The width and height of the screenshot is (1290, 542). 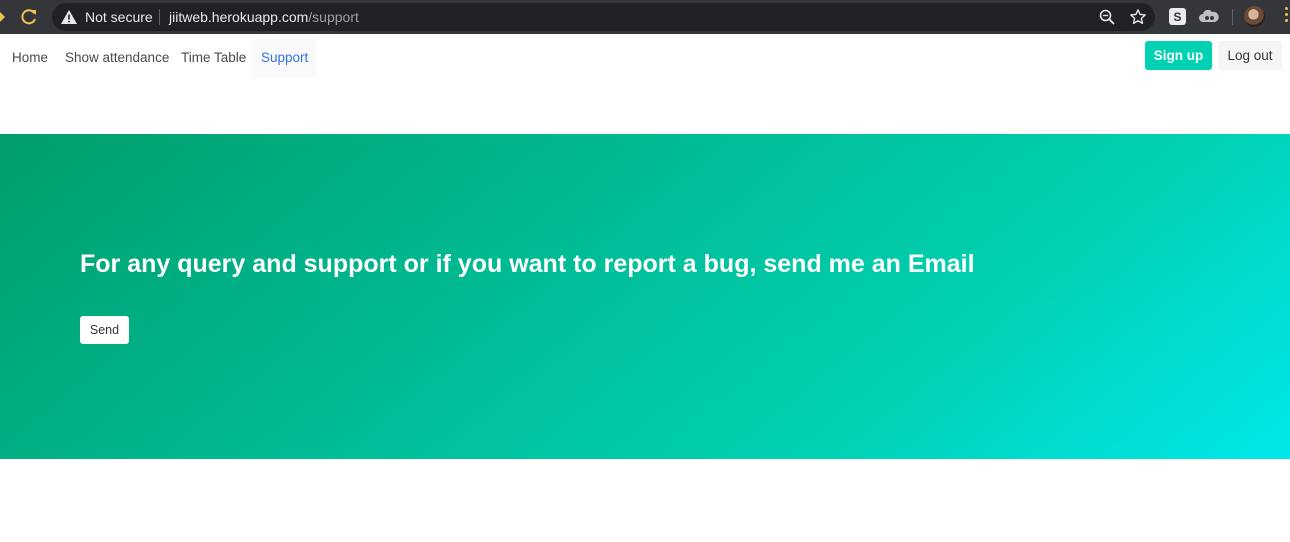 What do you see at coordinates (1287, 17) in the screenshot?
I see `browser-menu-icon` at bounding box center [1287, 17].